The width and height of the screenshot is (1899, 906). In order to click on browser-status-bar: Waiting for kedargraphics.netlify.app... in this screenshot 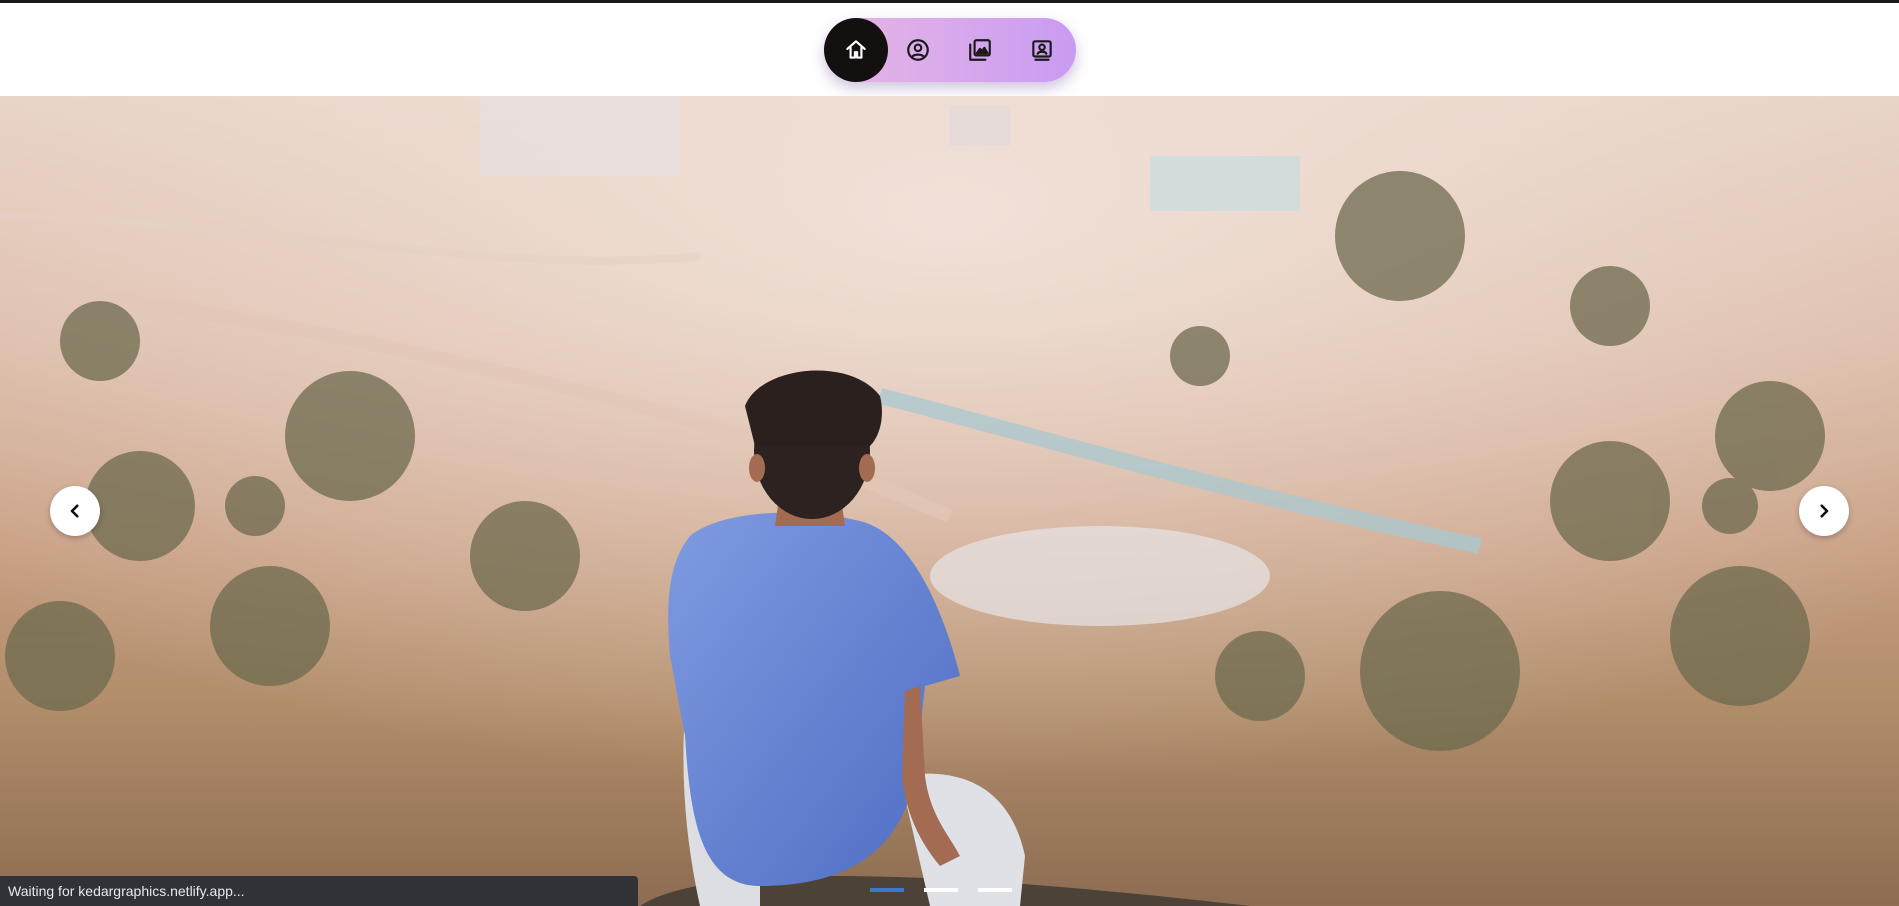, I will do `click(319, 891)`.